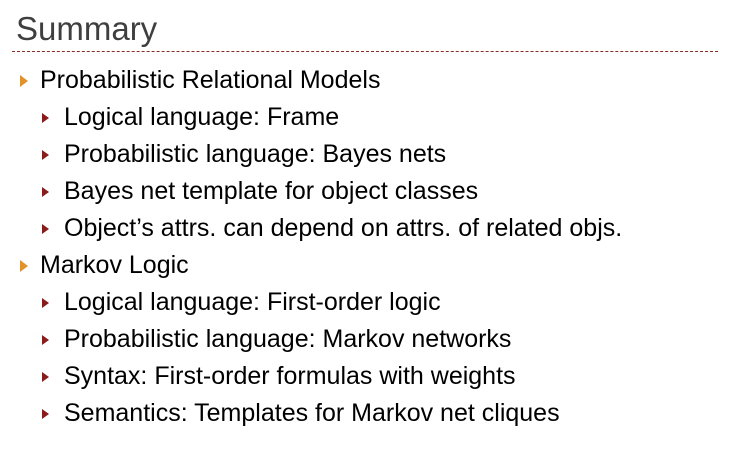  Describe the element at coordinates (367, 265) in the screenshot. I see `bullet-item: Markov Logic` at that location.